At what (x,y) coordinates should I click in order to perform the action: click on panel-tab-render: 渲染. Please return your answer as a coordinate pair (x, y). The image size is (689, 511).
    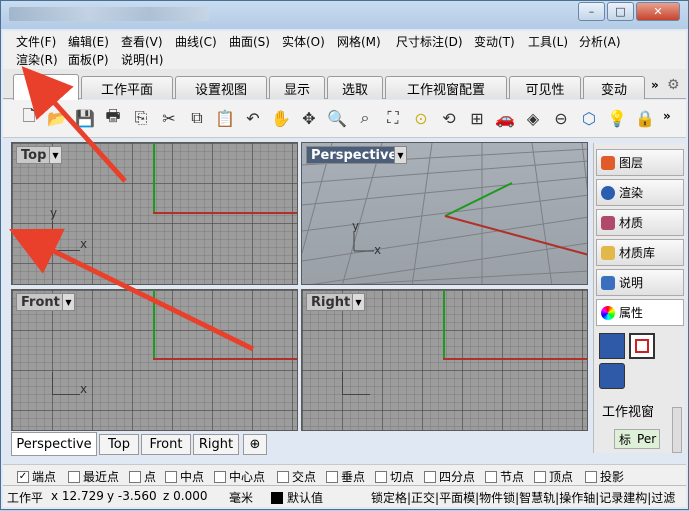
    Looking at the image, I should click on (640, 192).